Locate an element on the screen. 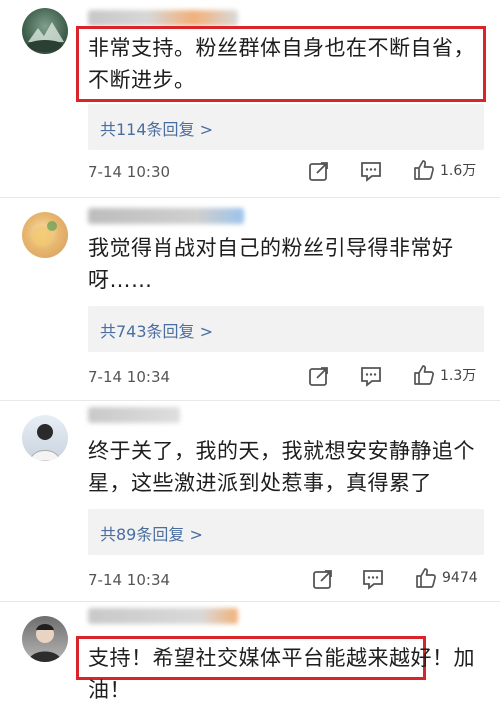 Image resolution: width=500 pixels, height=706 pixels. like-button: 9474 is located at coordinates (446, 578).